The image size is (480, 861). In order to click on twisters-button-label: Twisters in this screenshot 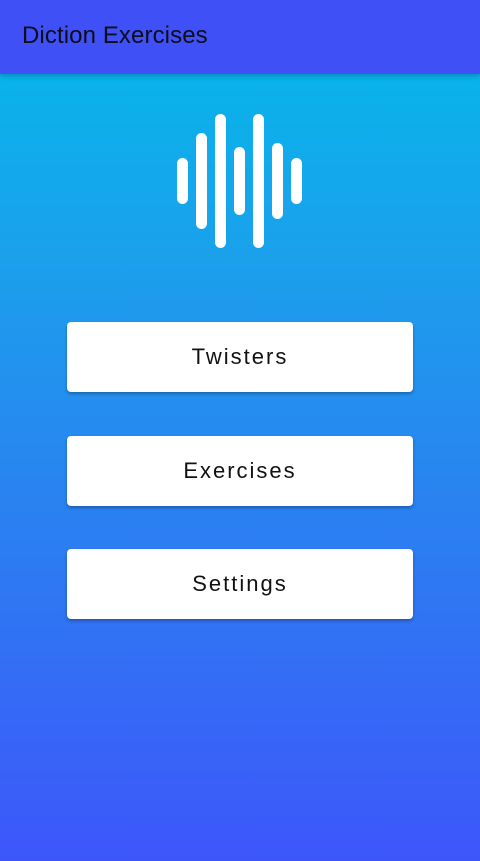, I will do `click(240, 356)`.